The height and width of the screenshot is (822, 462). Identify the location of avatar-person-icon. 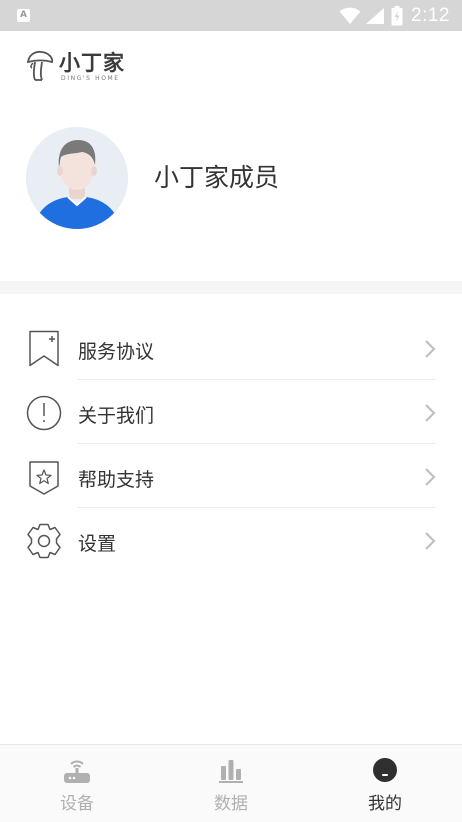
(77, 178).